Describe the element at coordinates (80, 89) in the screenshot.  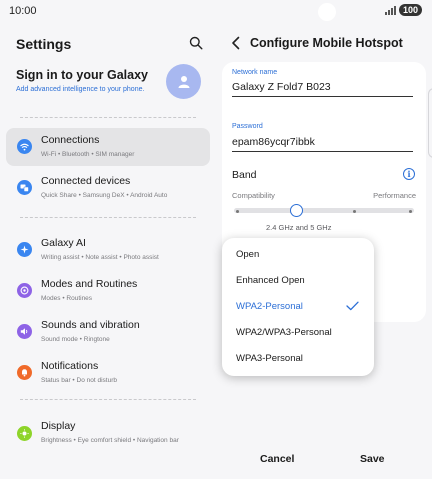
I see `account-subtitle: Add advanced intelligence to your phone.` at that location.